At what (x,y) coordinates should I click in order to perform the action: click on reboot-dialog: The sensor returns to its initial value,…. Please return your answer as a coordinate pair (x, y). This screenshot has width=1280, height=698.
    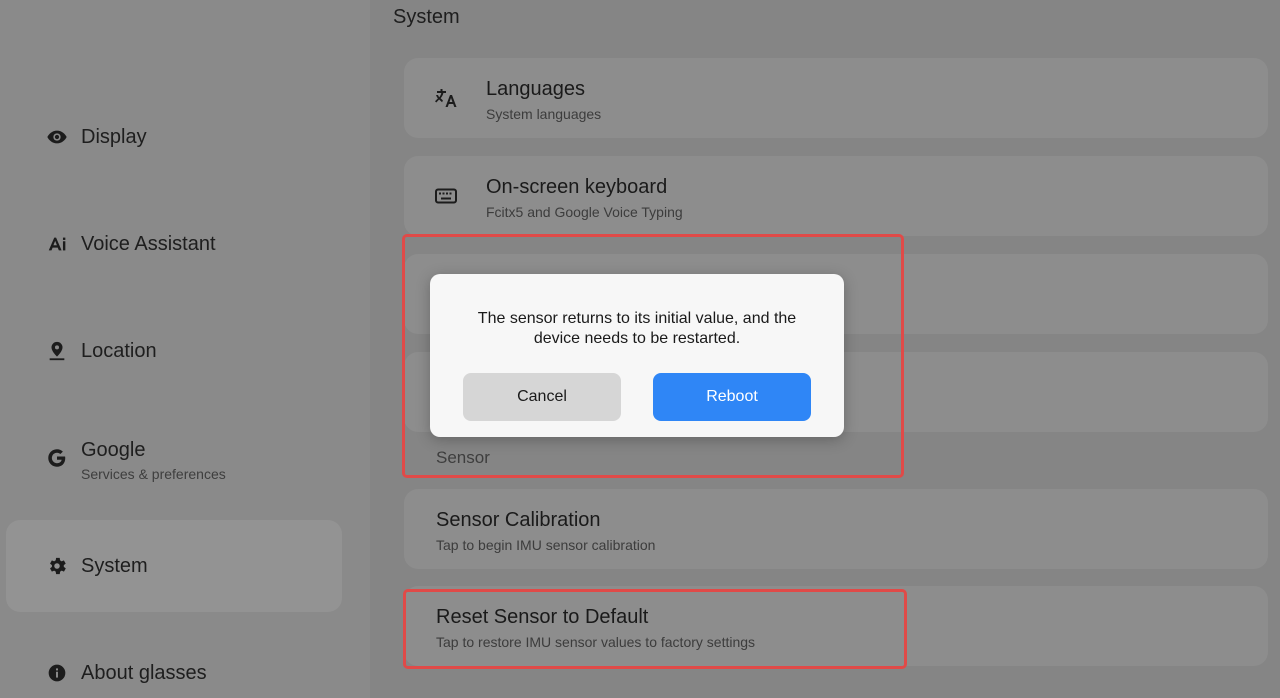
    Looking at the image, I should click on (637, 355).